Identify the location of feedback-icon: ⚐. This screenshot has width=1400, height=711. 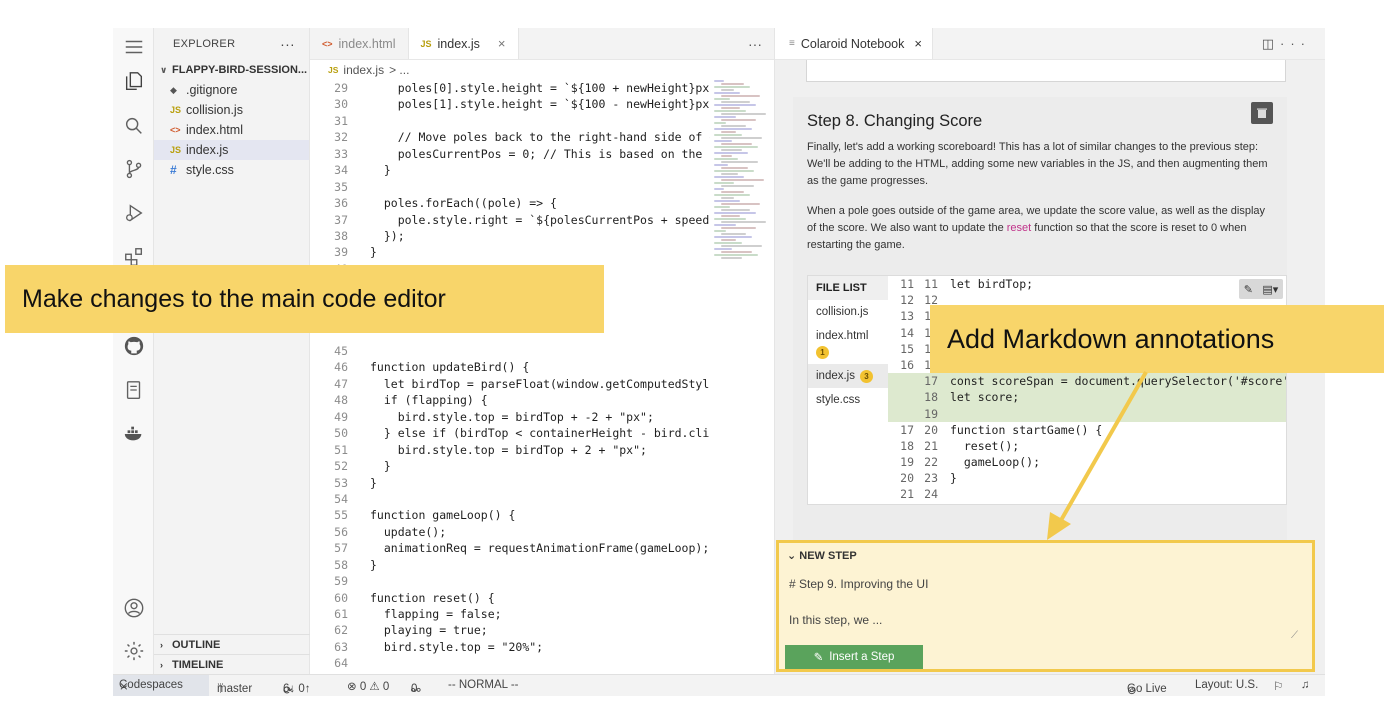
(1278, 686).